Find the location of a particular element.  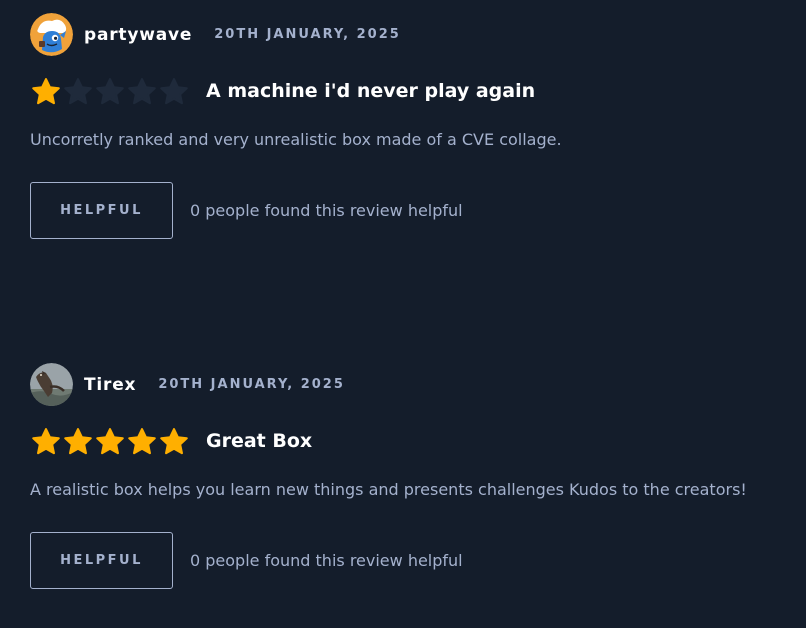

dinosaur-photo-avatar-icon is located at coordinates (51, 384).